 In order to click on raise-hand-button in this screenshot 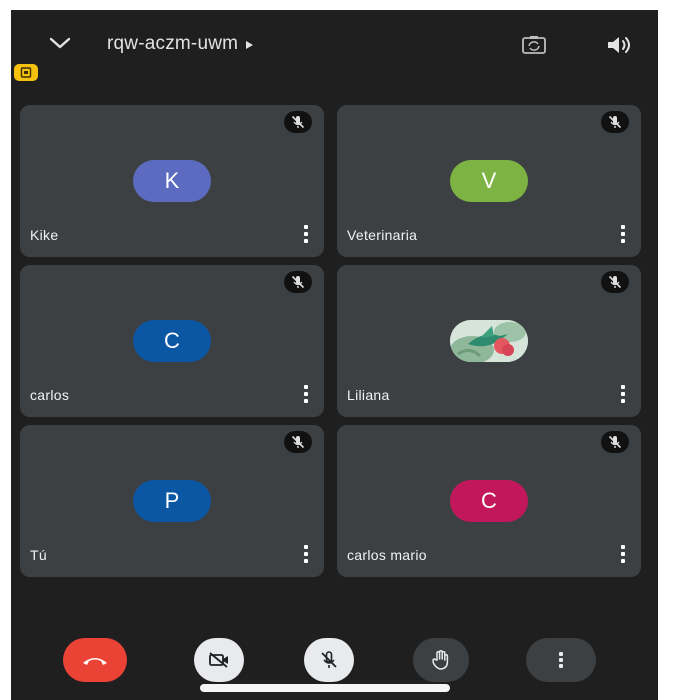, I will do `click(441, 660)`.